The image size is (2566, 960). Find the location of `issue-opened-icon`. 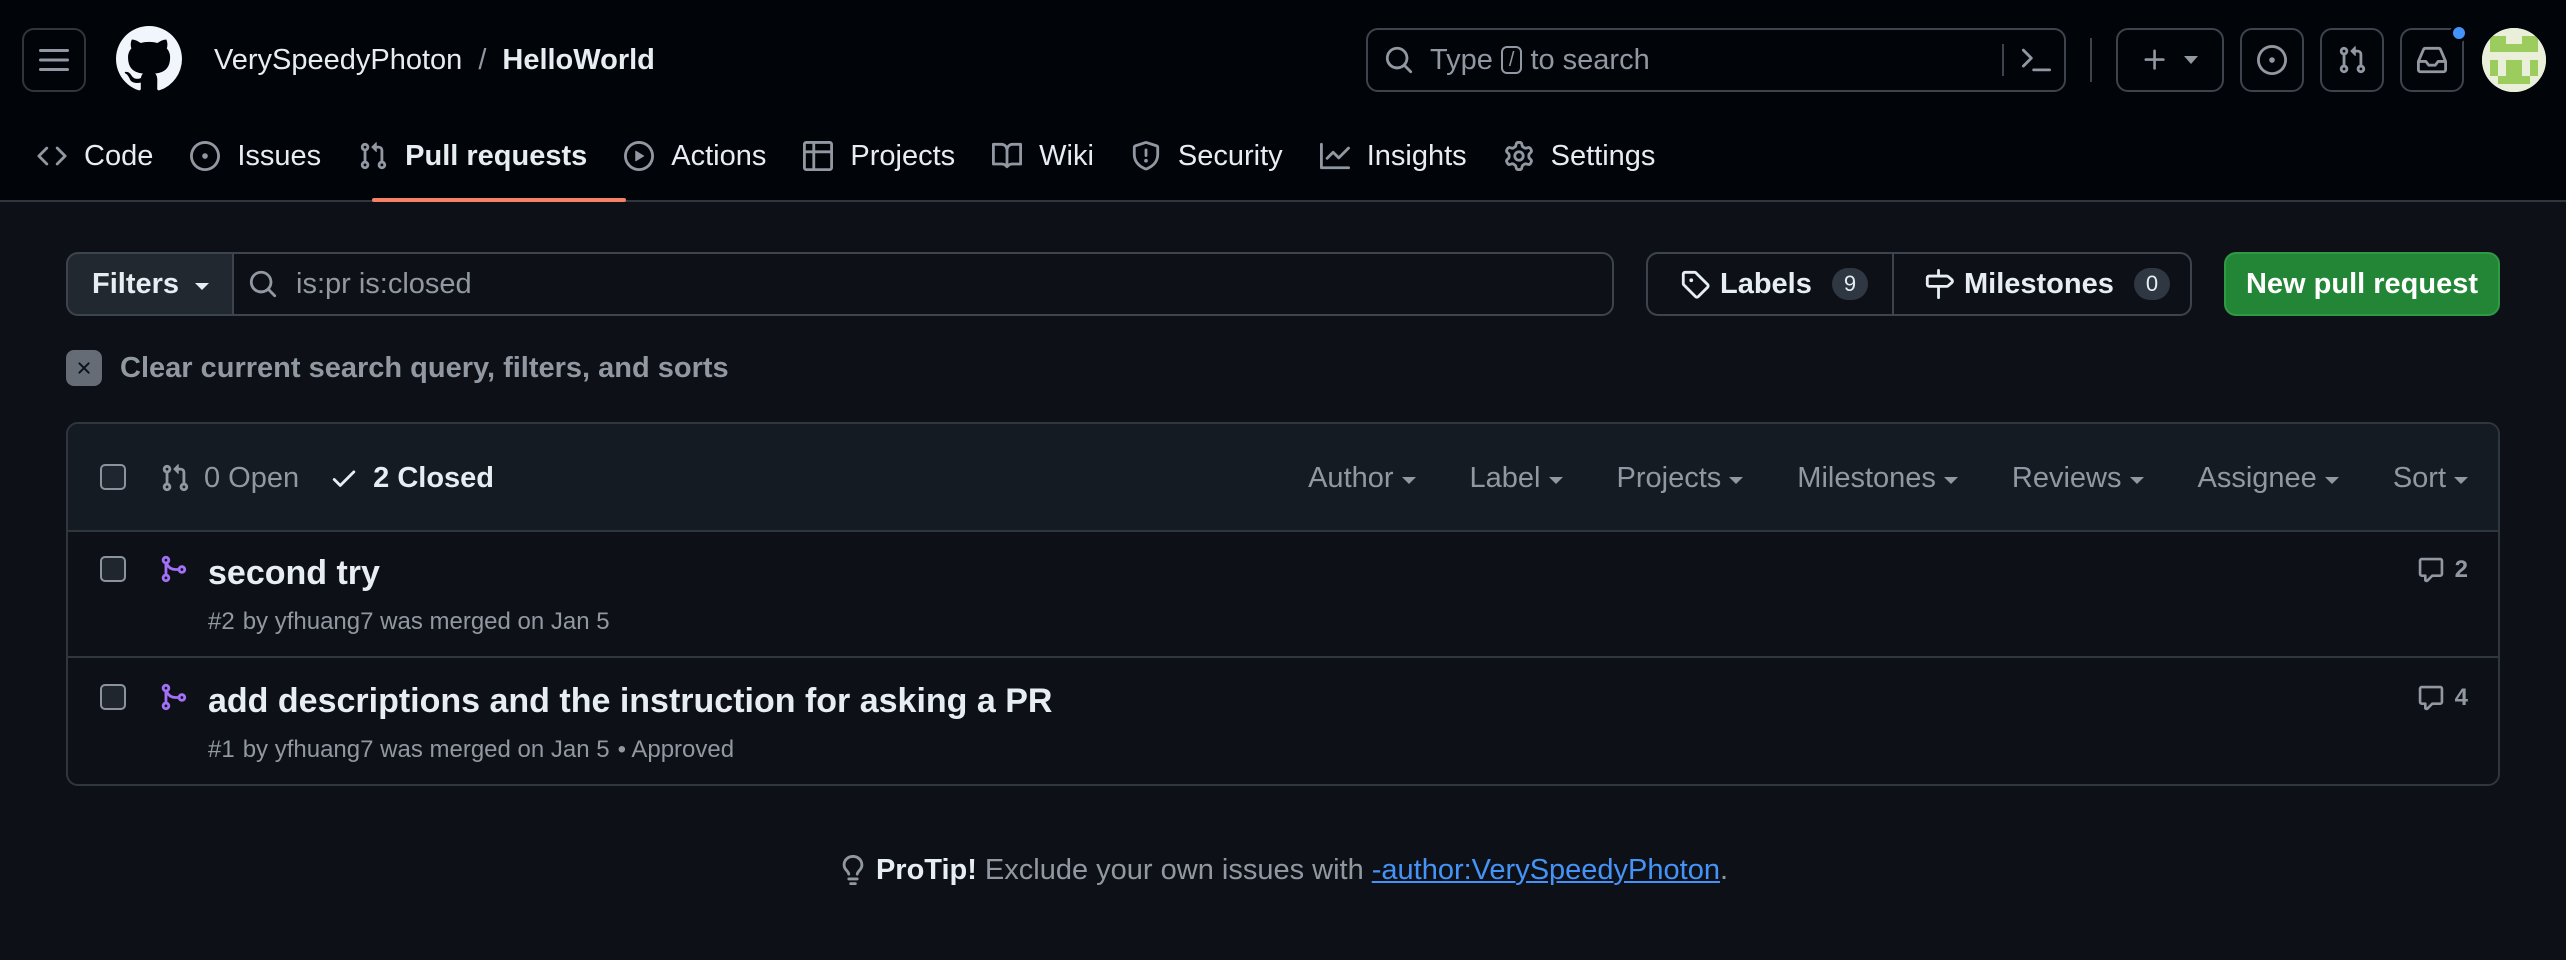

issue-opened-icon is located at coordinates (2272, 60).